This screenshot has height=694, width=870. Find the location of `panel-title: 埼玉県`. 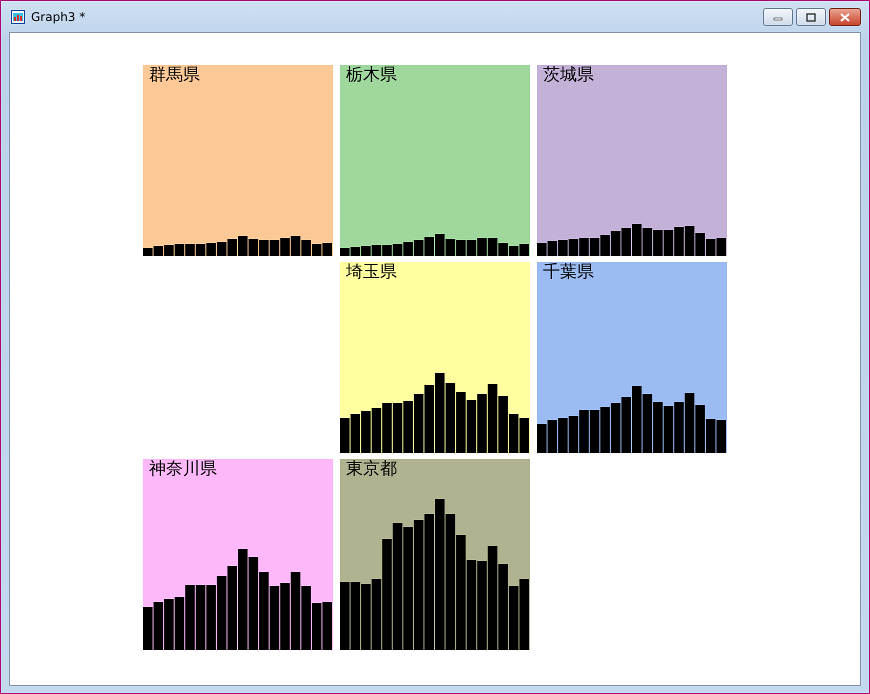

panel-title: 埼玉県 is located at coordinates (371, 272).